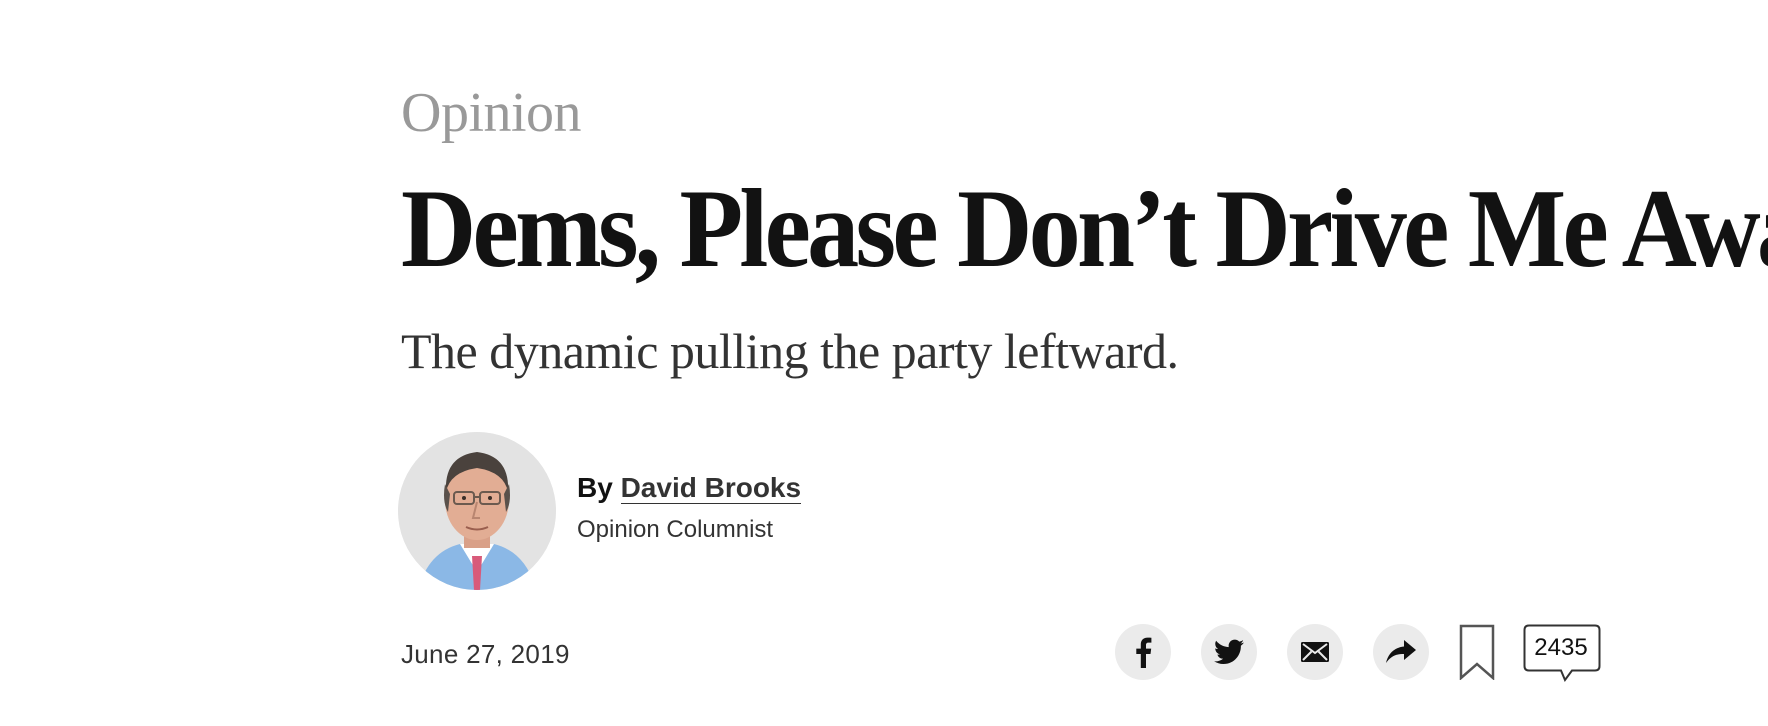 The height and width of the screenshot is (726, 1768). I want to click on share-arrow-icon, so click(1401, 651).